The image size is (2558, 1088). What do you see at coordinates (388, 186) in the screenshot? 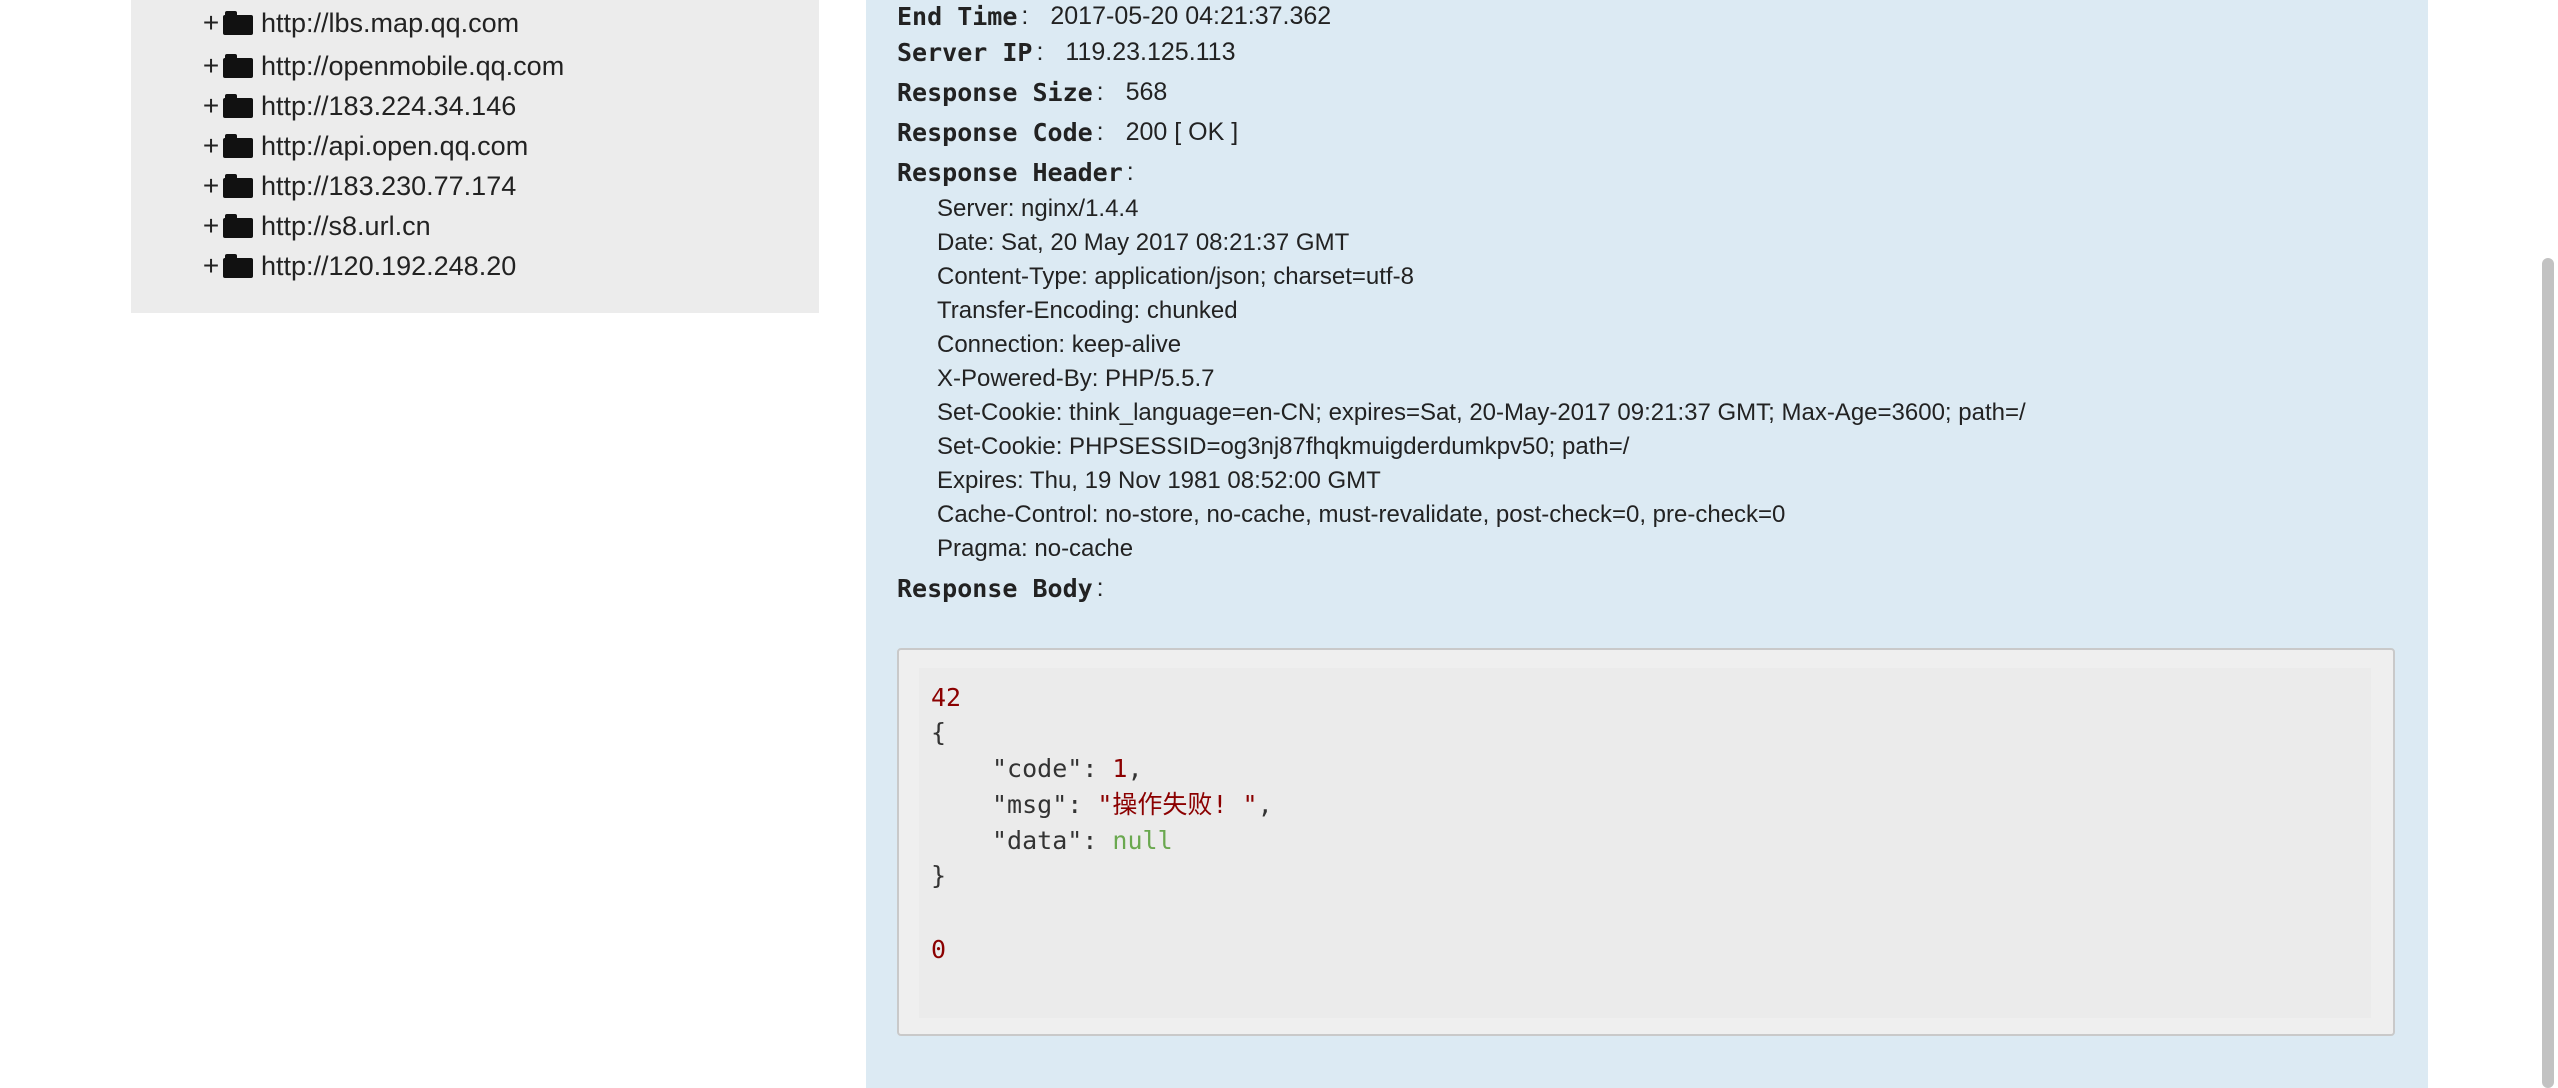
I see `tree-item-label: http://183.230.77.174` at bounding box center [388, 186].